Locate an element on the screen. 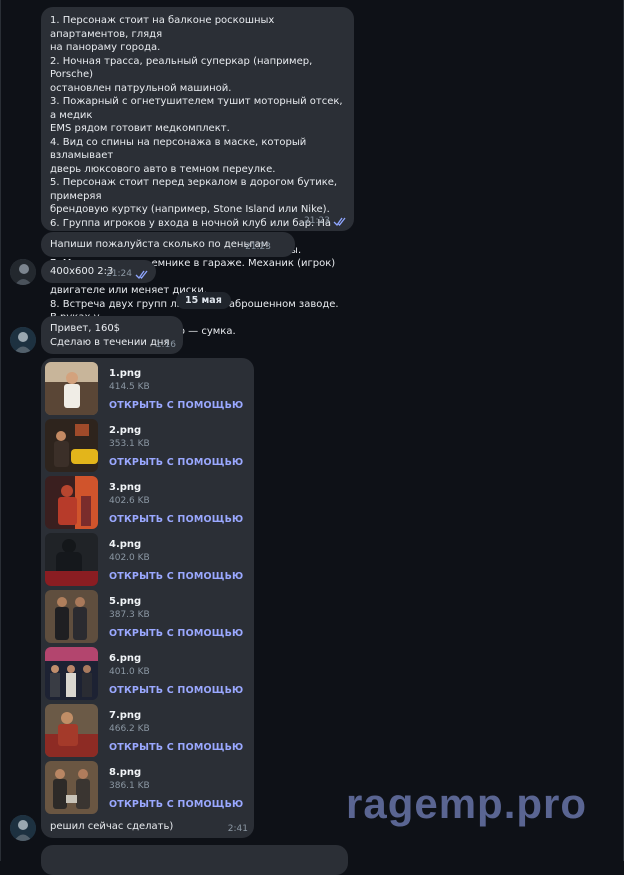 The width and height of the screenshot is (624, 875). file-size: 387.3 KB is located at coordinates (129, 615).